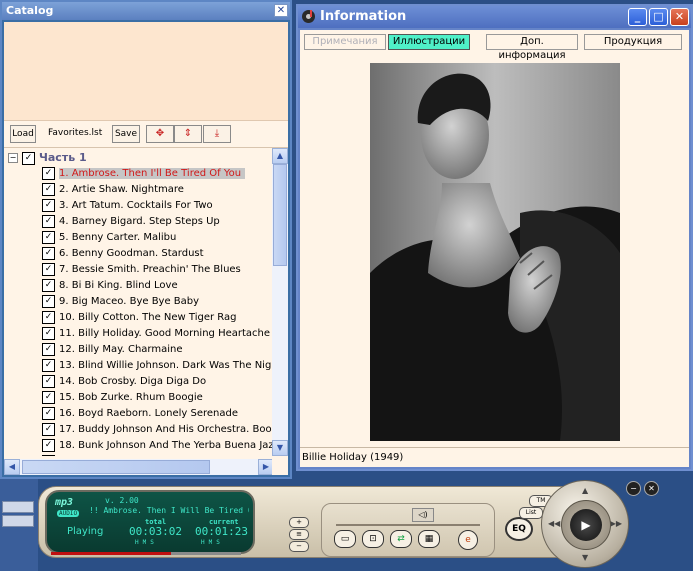 The height and width of the screenshot is (571, 693). I want to click on player-close-icon: ✕, so click(651, 488).